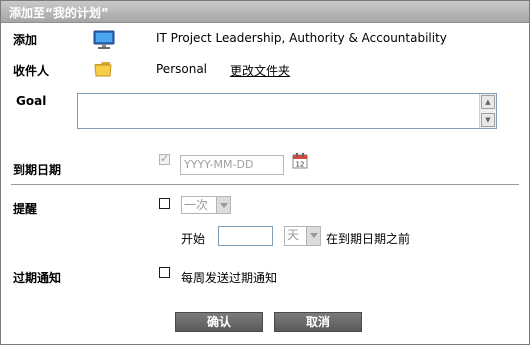 Image resolution: width=530 pixels, height=345 pixels. What do you see at coordinates (193, 239) in the screenshot?
I see `start-label: 开始` at bounding box center [193, 239].